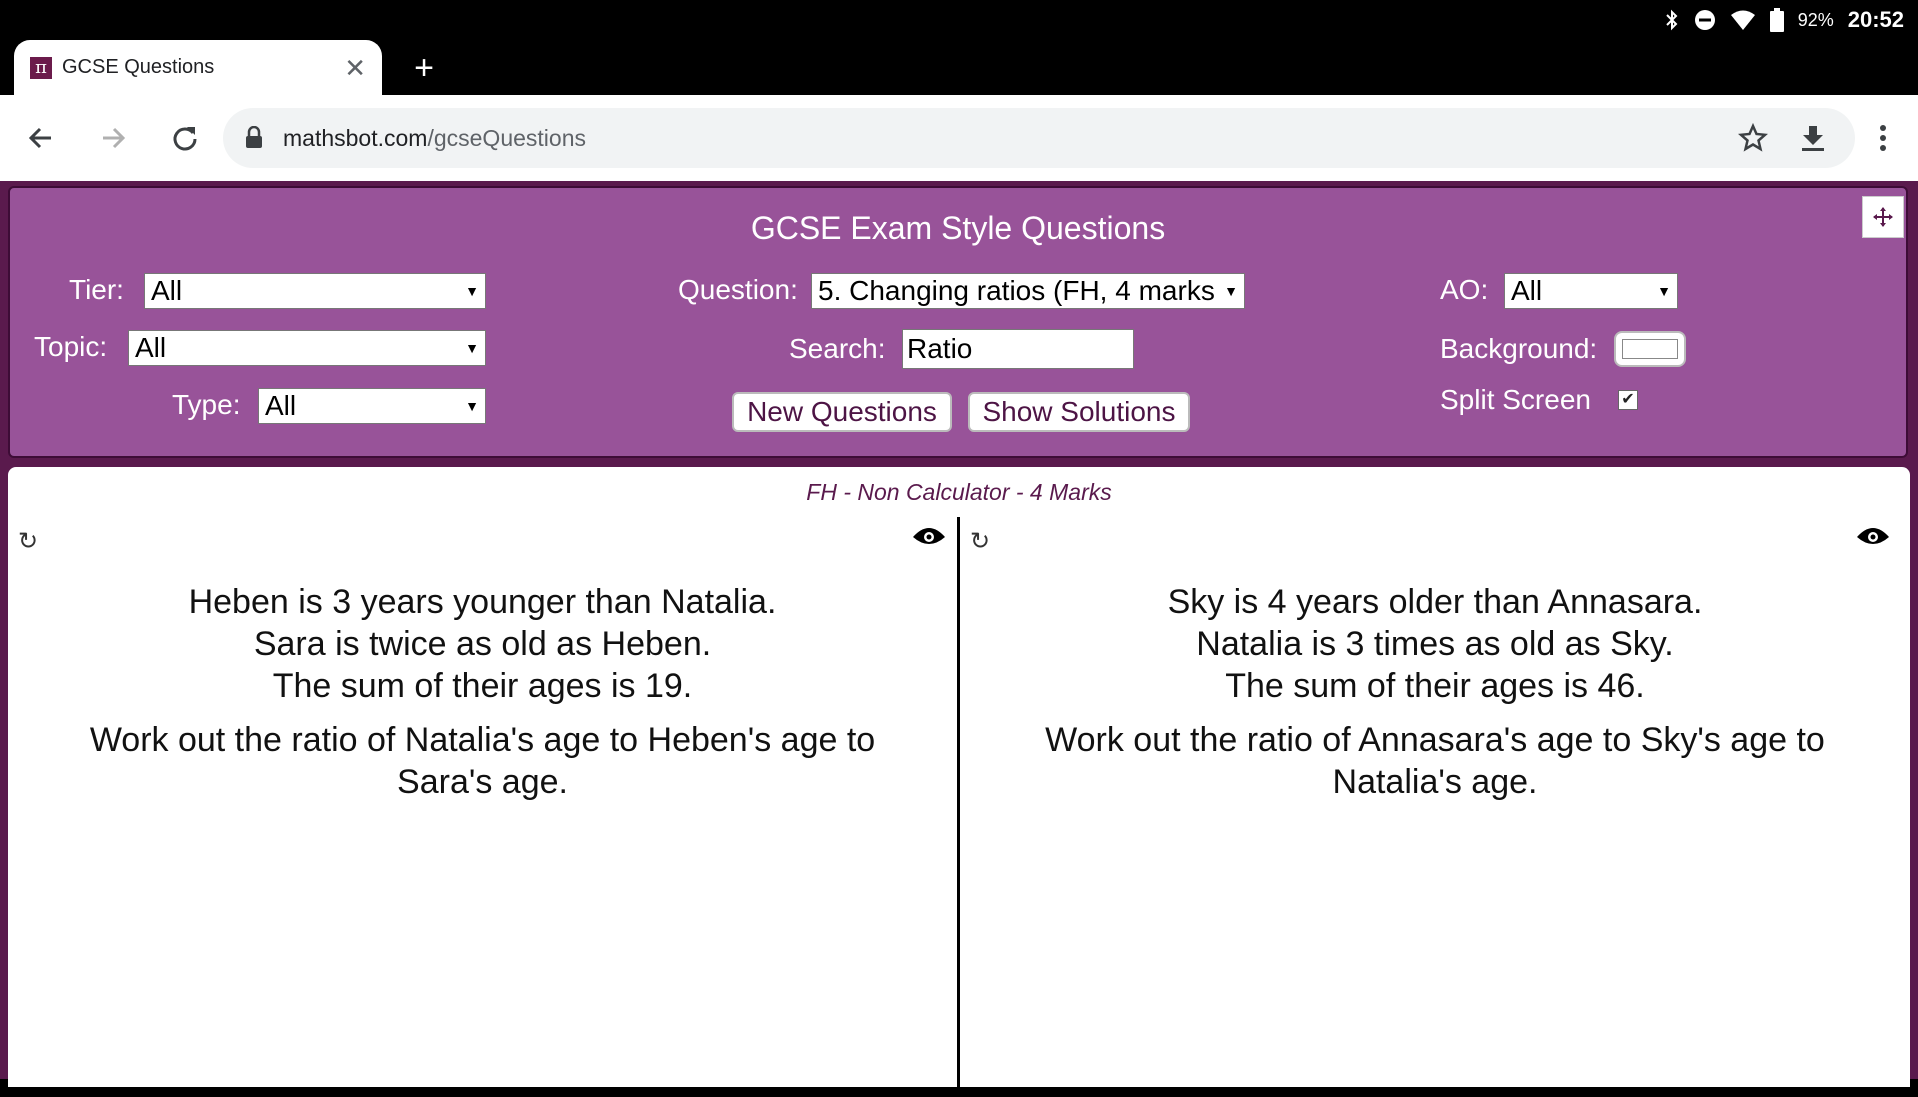  What do you see at coordinates (424, 68) in the screenshot?
I see `new-tab-icon: +` at bounding box center [424, 68].